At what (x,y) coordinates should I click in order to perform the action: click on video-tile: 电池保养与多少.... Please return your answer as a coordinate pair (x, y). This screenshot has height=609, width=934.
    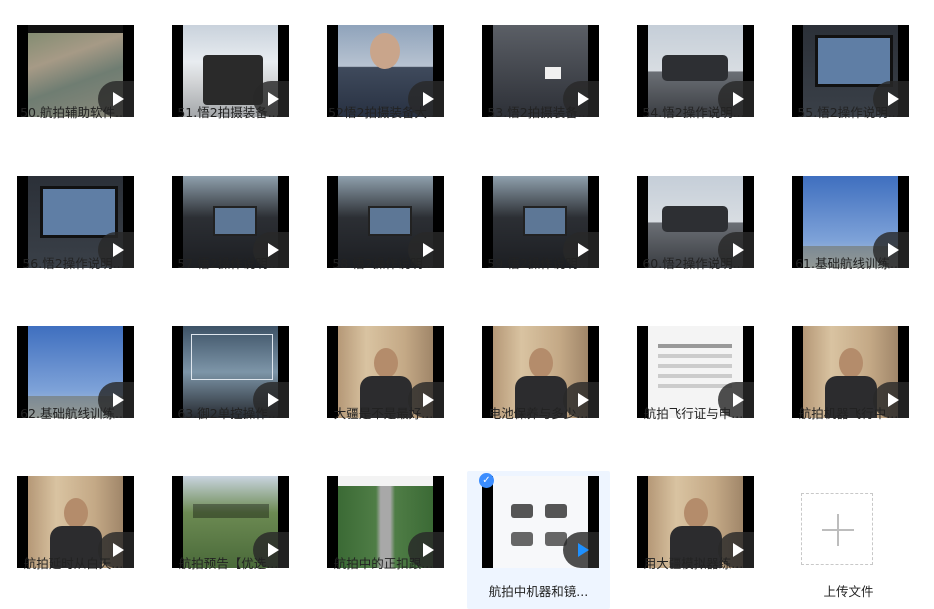
    Looking at the image, I should click on (538, 368).